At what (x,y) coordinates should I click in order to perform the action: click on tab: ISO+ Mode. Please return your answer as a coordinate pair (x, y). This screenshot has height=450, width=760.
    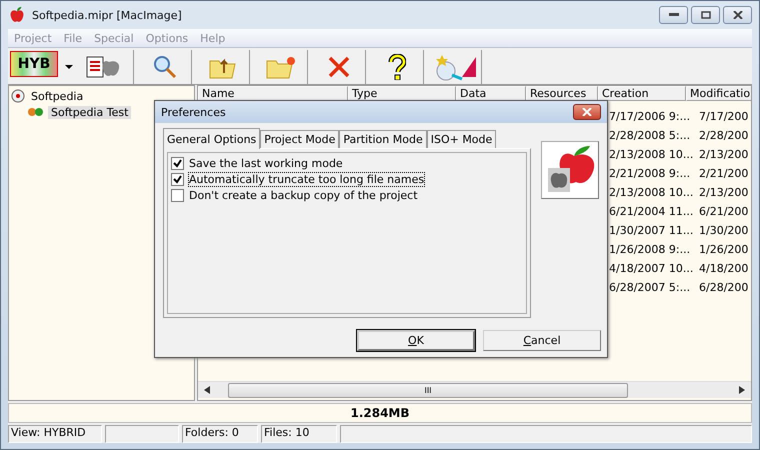
    Looking at the image, I should click on (461, 139).